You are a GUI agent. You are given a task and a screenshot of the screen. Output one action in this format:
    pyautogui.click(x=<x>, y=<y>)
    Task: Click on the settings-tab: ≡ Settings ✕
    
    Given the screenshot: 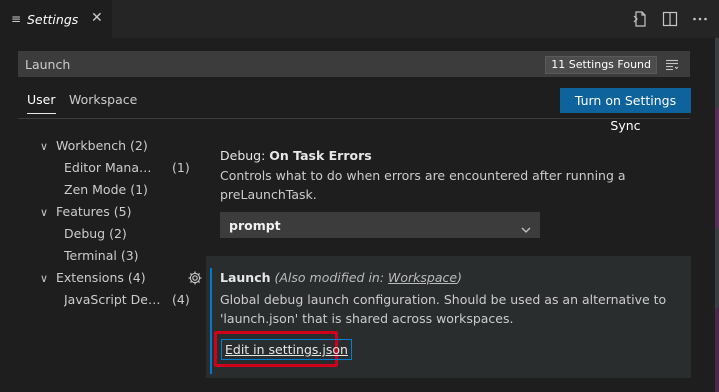 What is the action you would take?
    pyautogui.click(x=56, y=19)
    